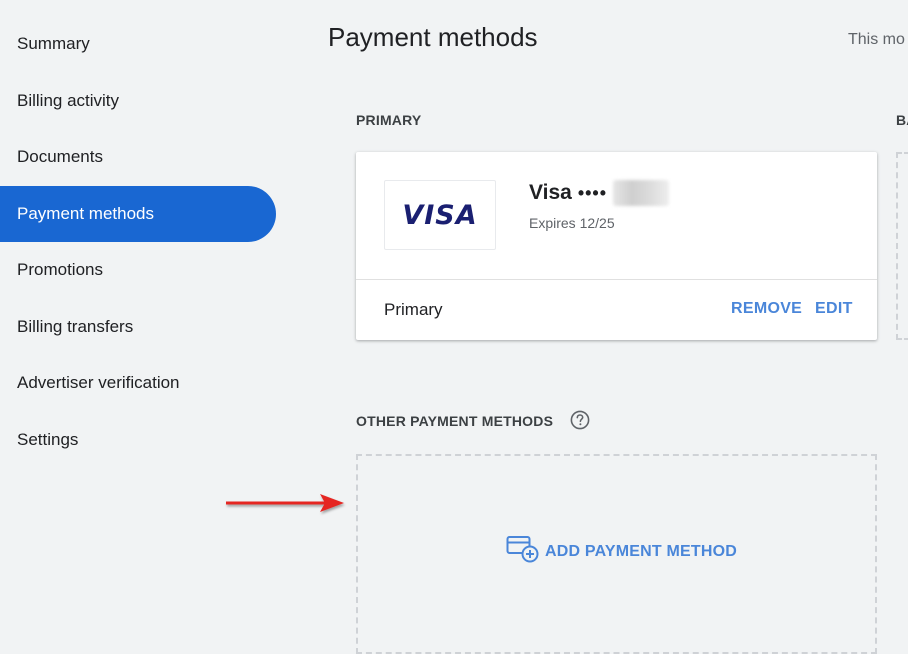  I want to click on edit-button: EDIT, so click(834, 309).